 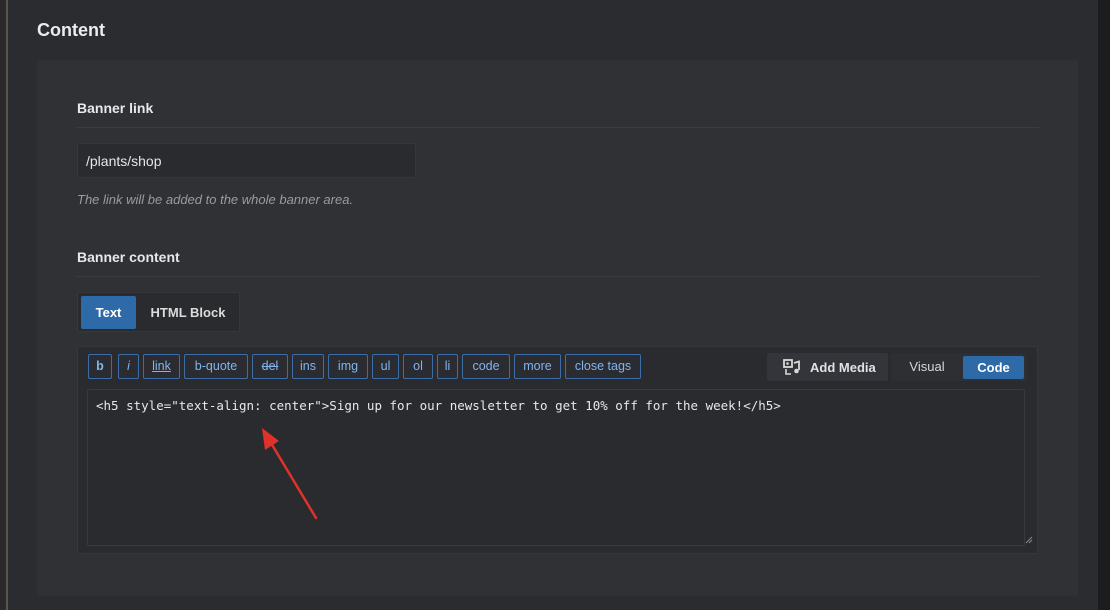 What do you see at coordinates (100, 366) in the screenshot?
I see `quicktag-bold-button: b` at bounding box center [100, 366].